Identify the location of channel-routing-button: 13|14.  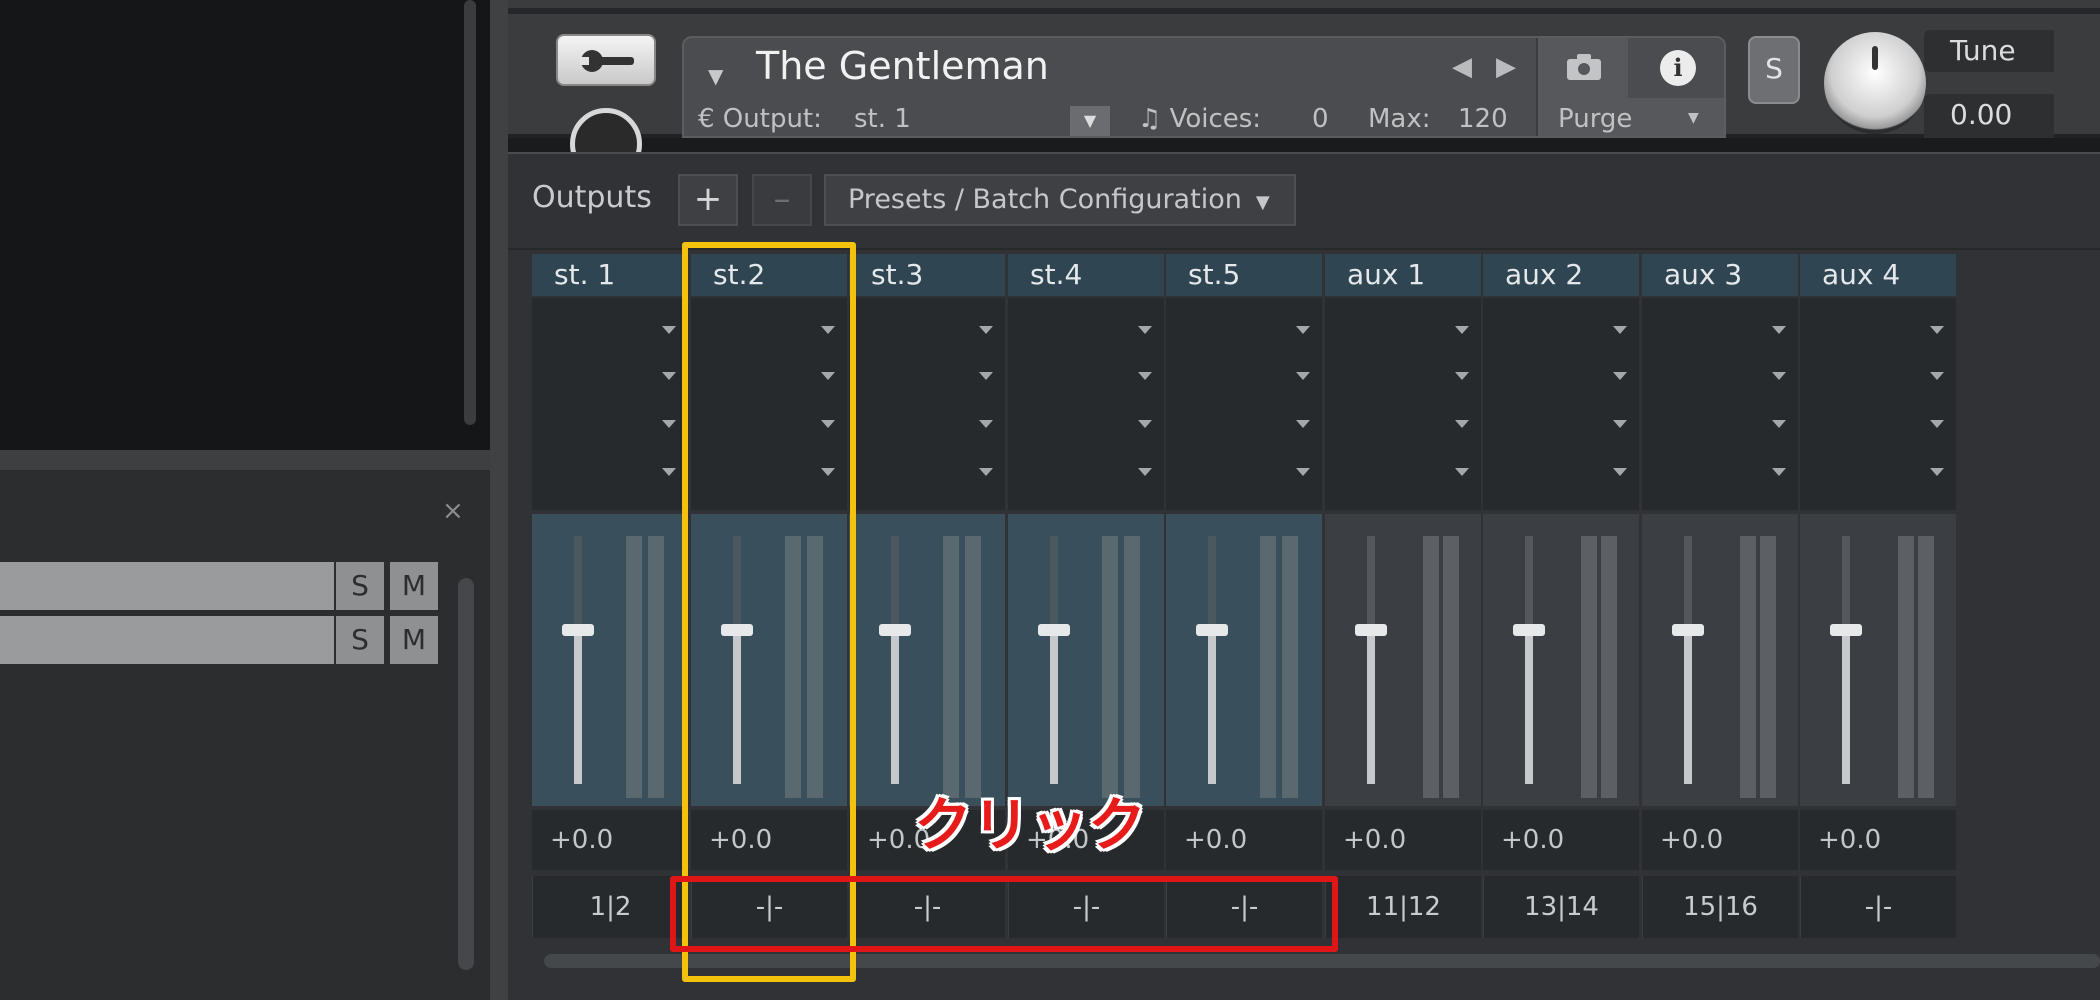
(1561, 907).